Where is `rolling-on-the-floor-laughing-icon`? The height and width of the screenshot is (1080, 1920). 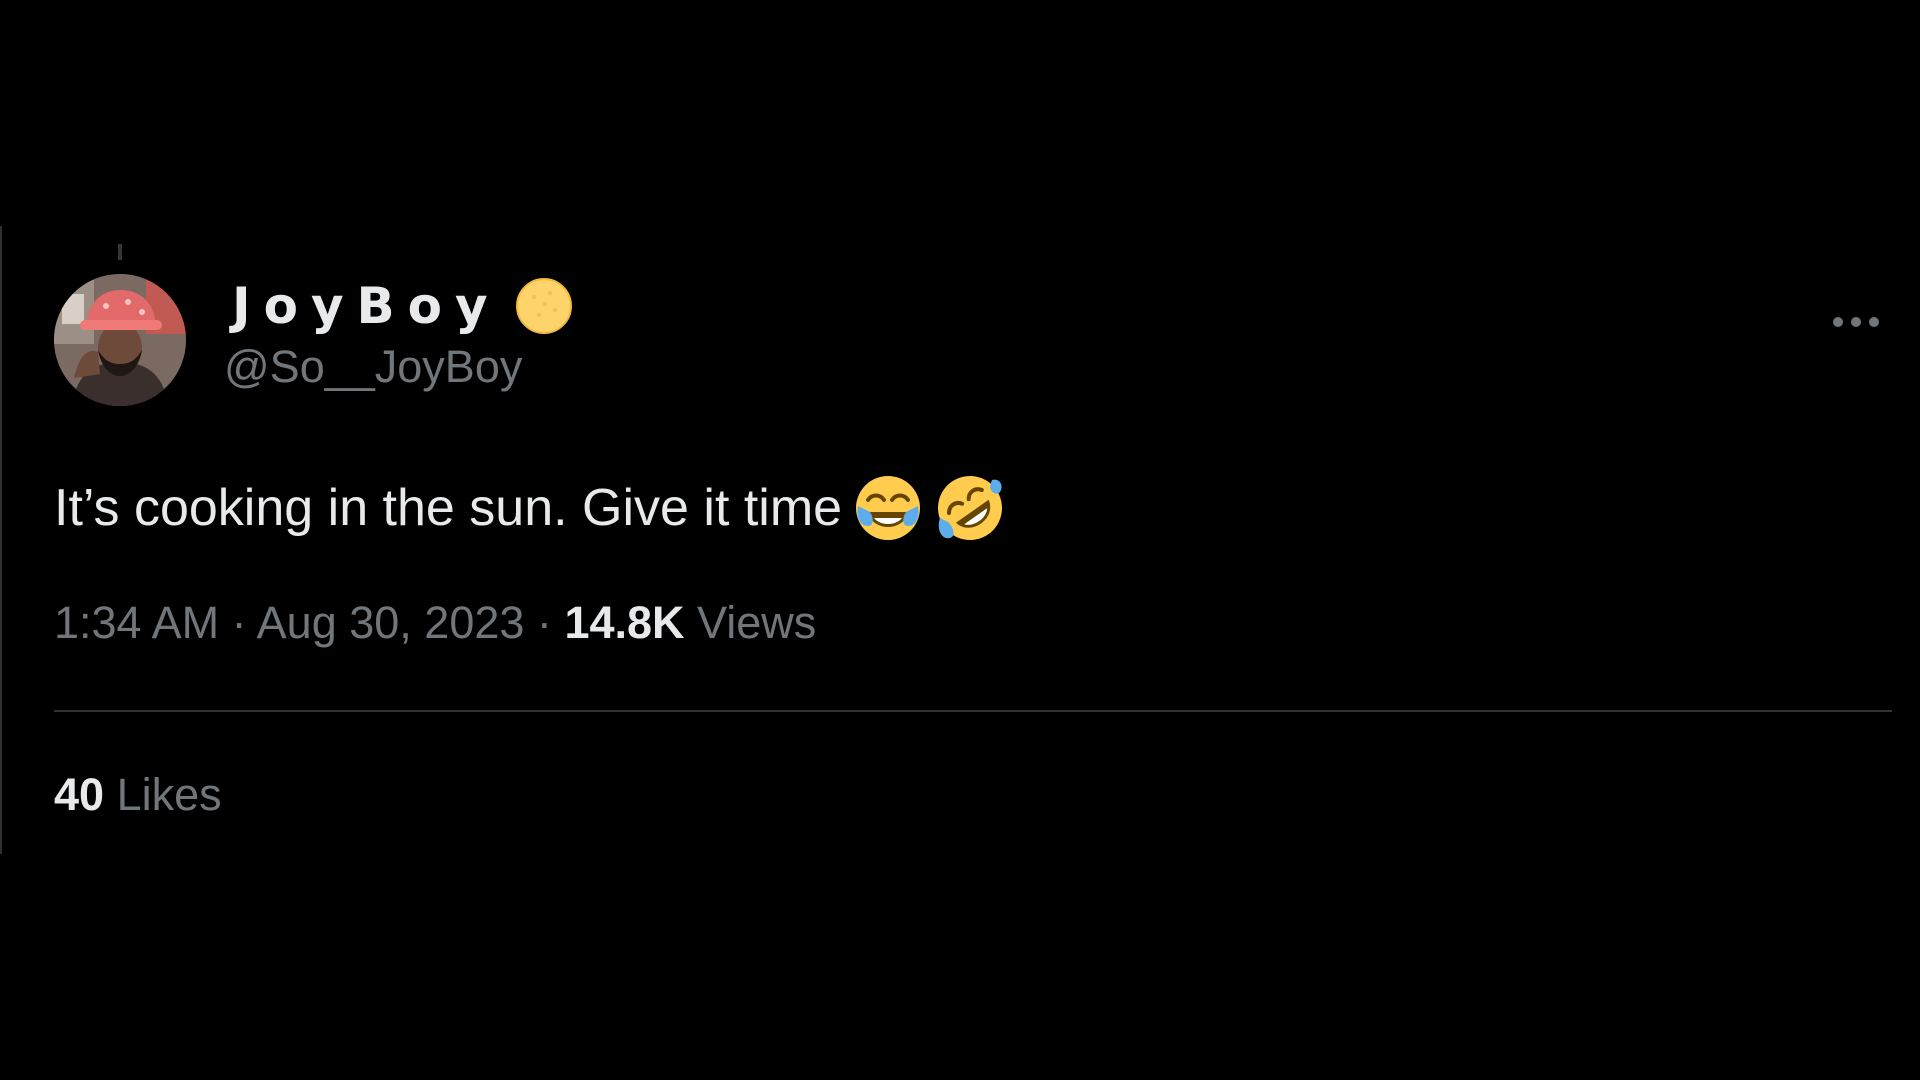 rolling-on-the-floor-laughing-icon is located at coordinates (970, 508).